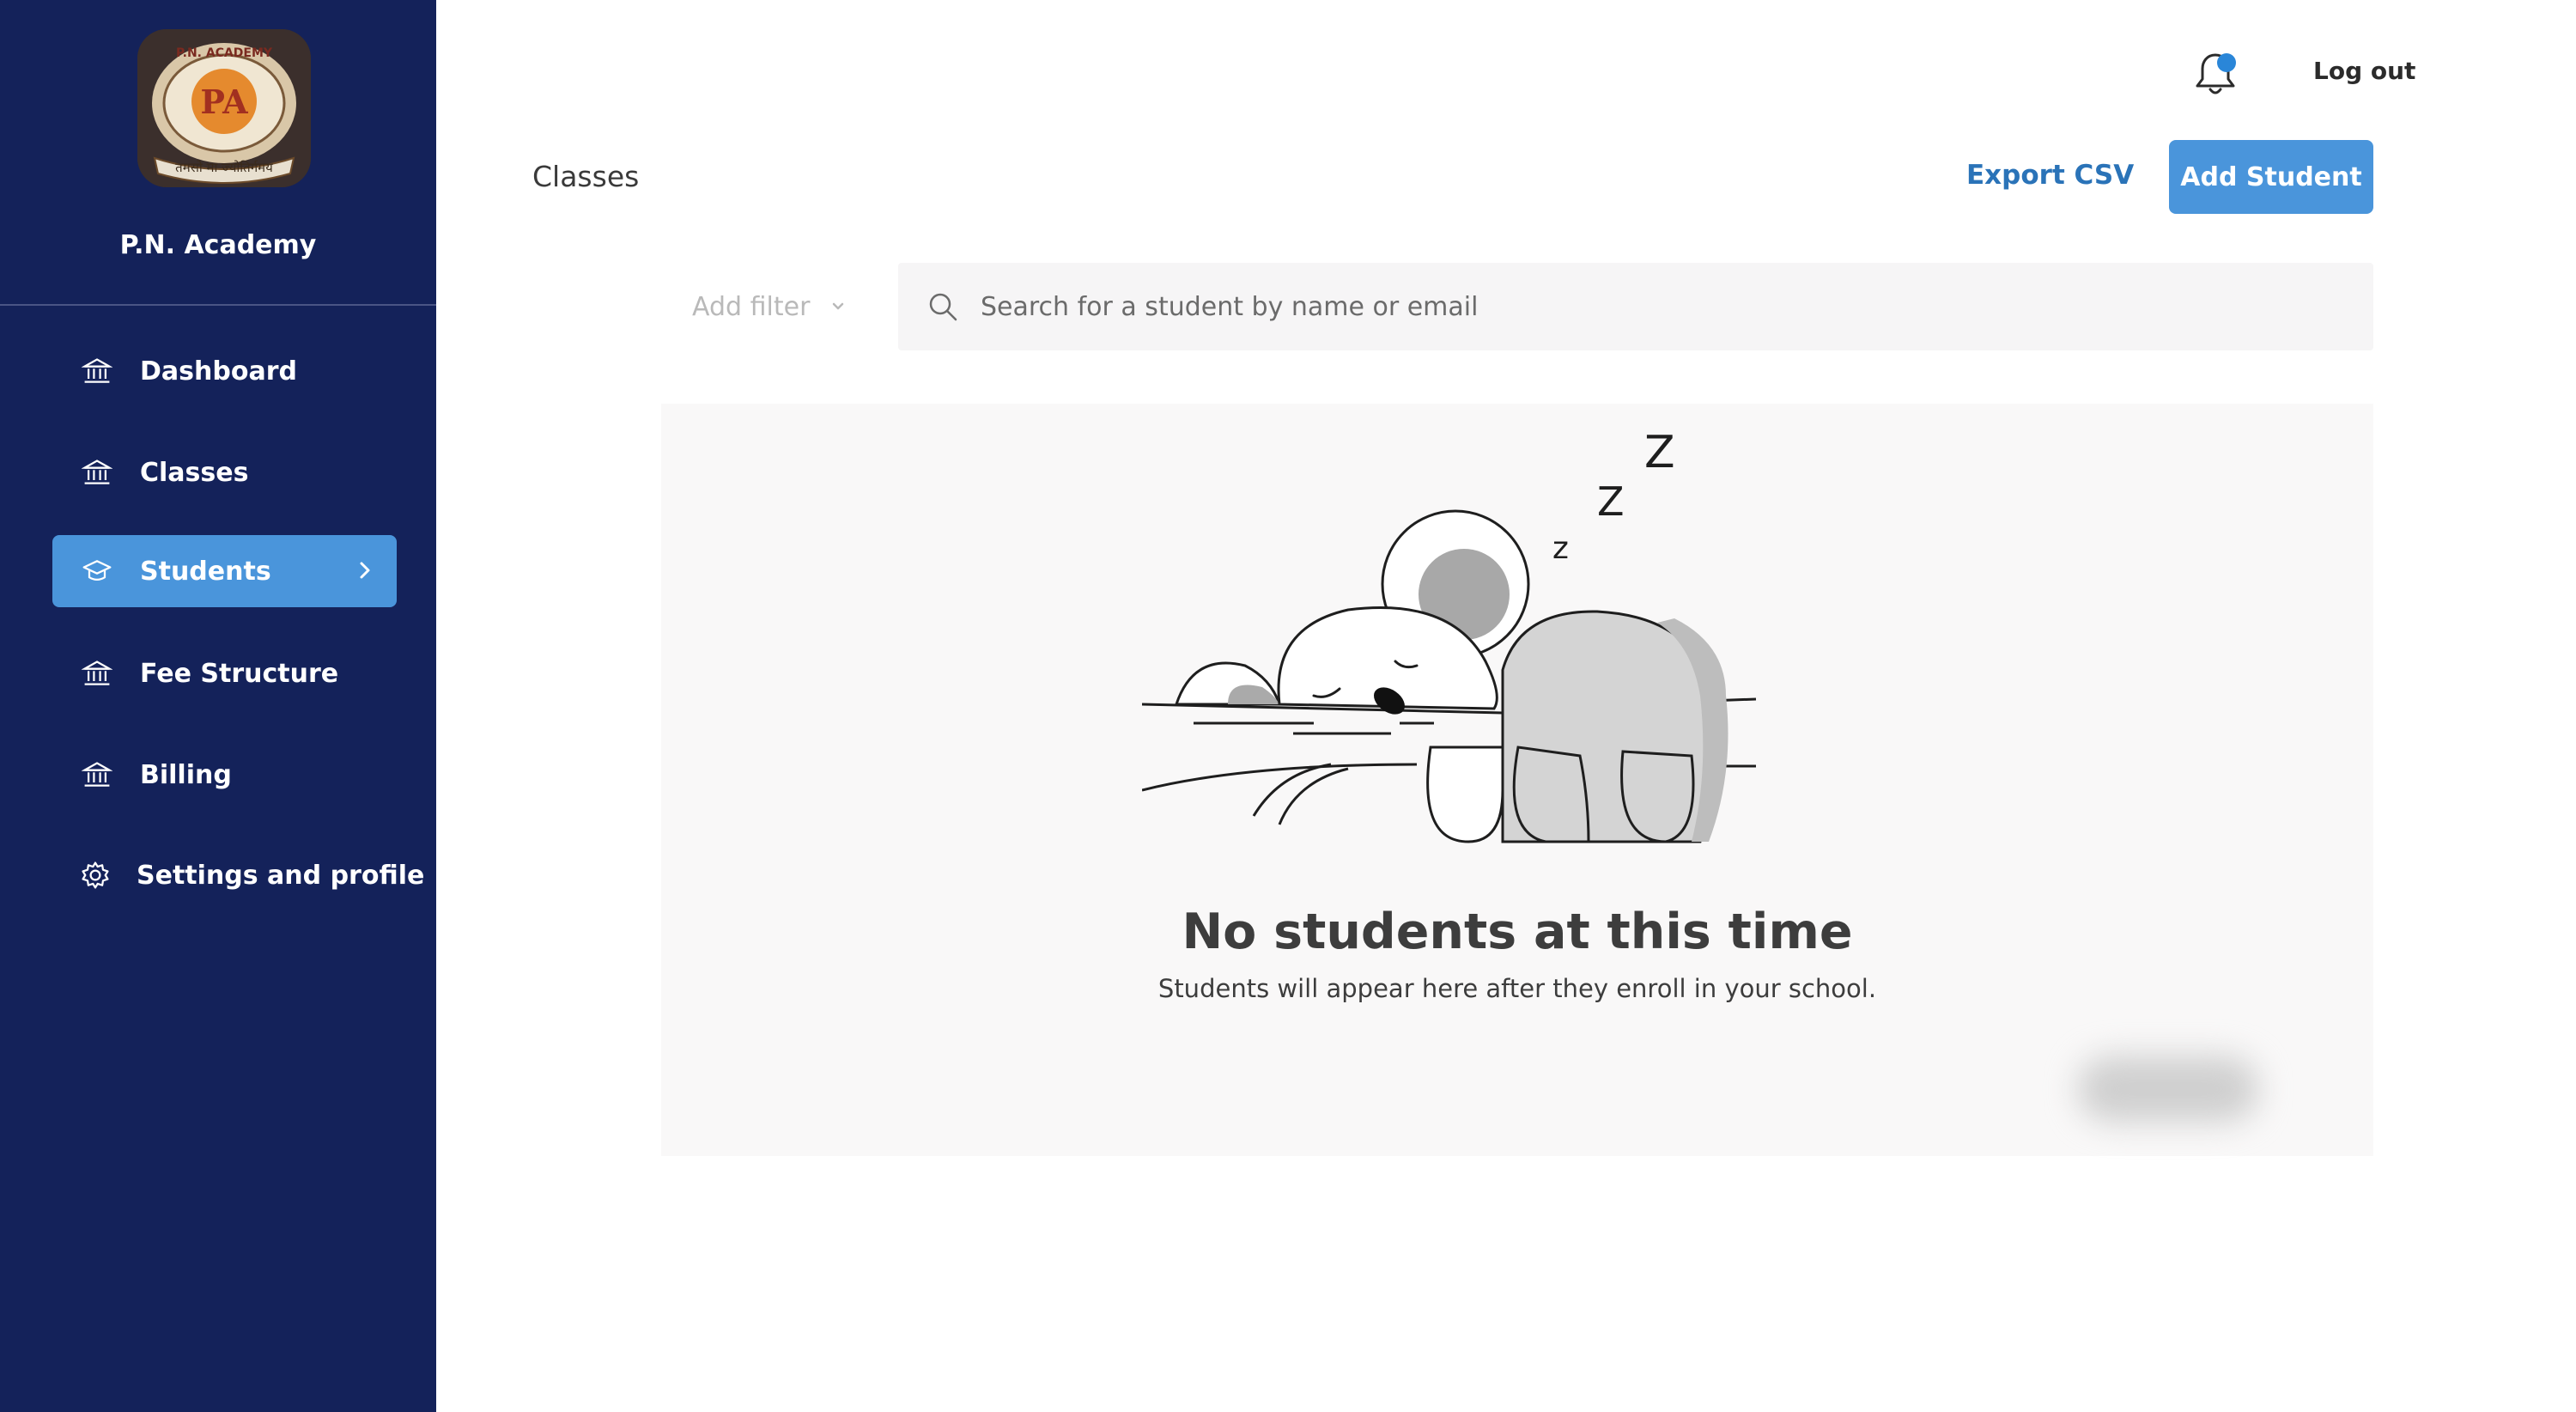  I want to click on add-student-button: Add Student, so click(2271, 177).